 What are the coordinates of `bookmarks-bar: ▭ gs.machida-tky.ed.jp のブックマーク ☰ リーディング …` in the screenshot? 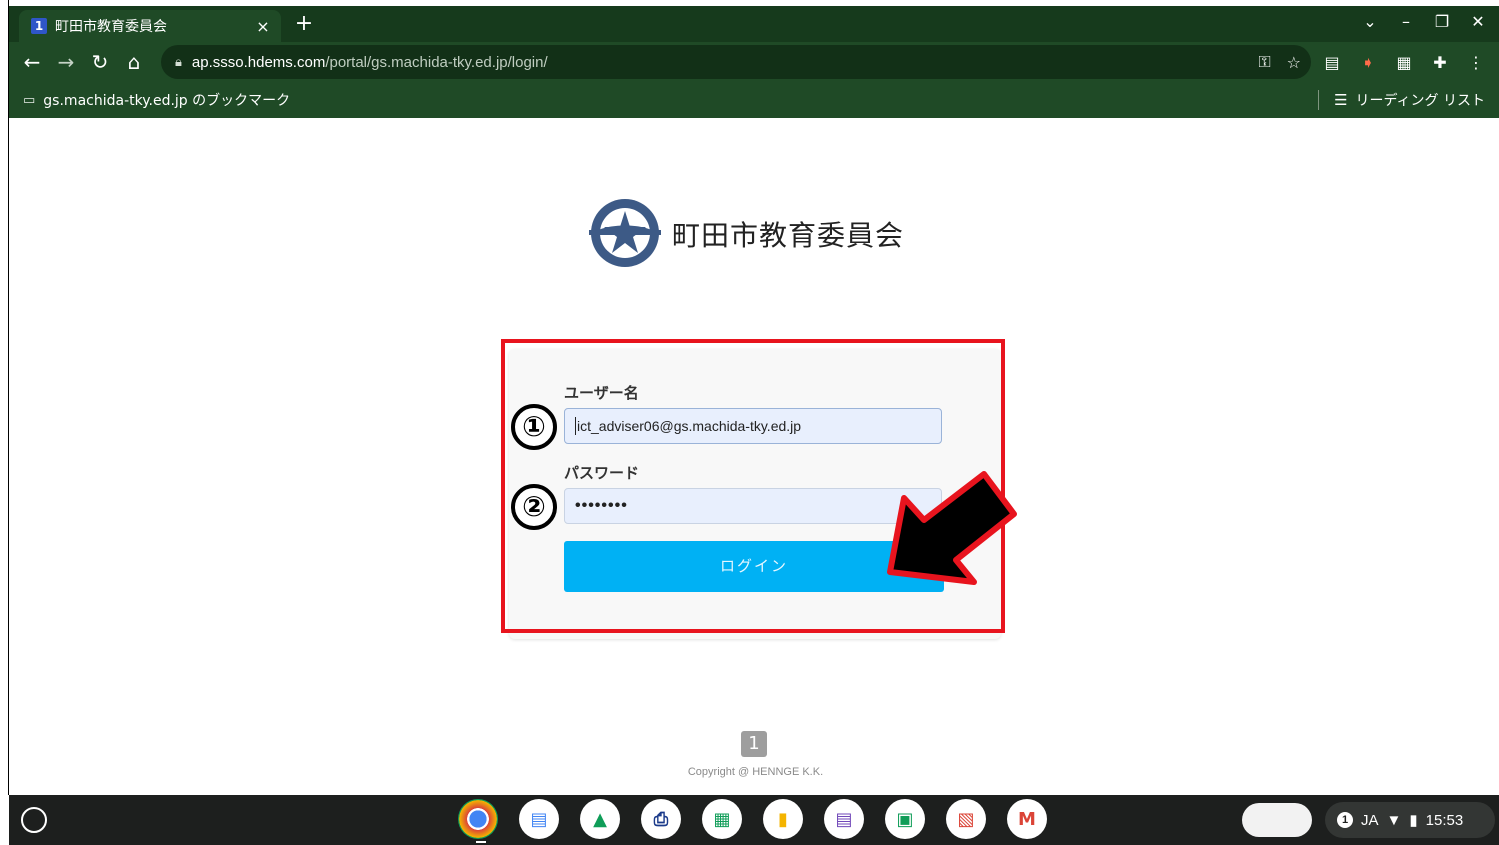 It's located at (754, 100).